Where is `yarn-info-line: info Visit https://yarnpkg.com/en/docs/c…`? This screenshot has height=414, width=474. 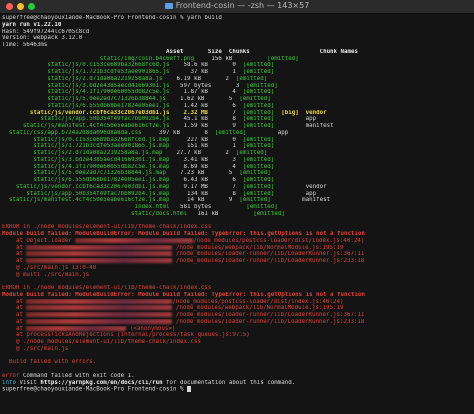
yarn-info-line: info Visit https://yarnpkg.com/en/docs/c… is located at coordinates (149, 382).